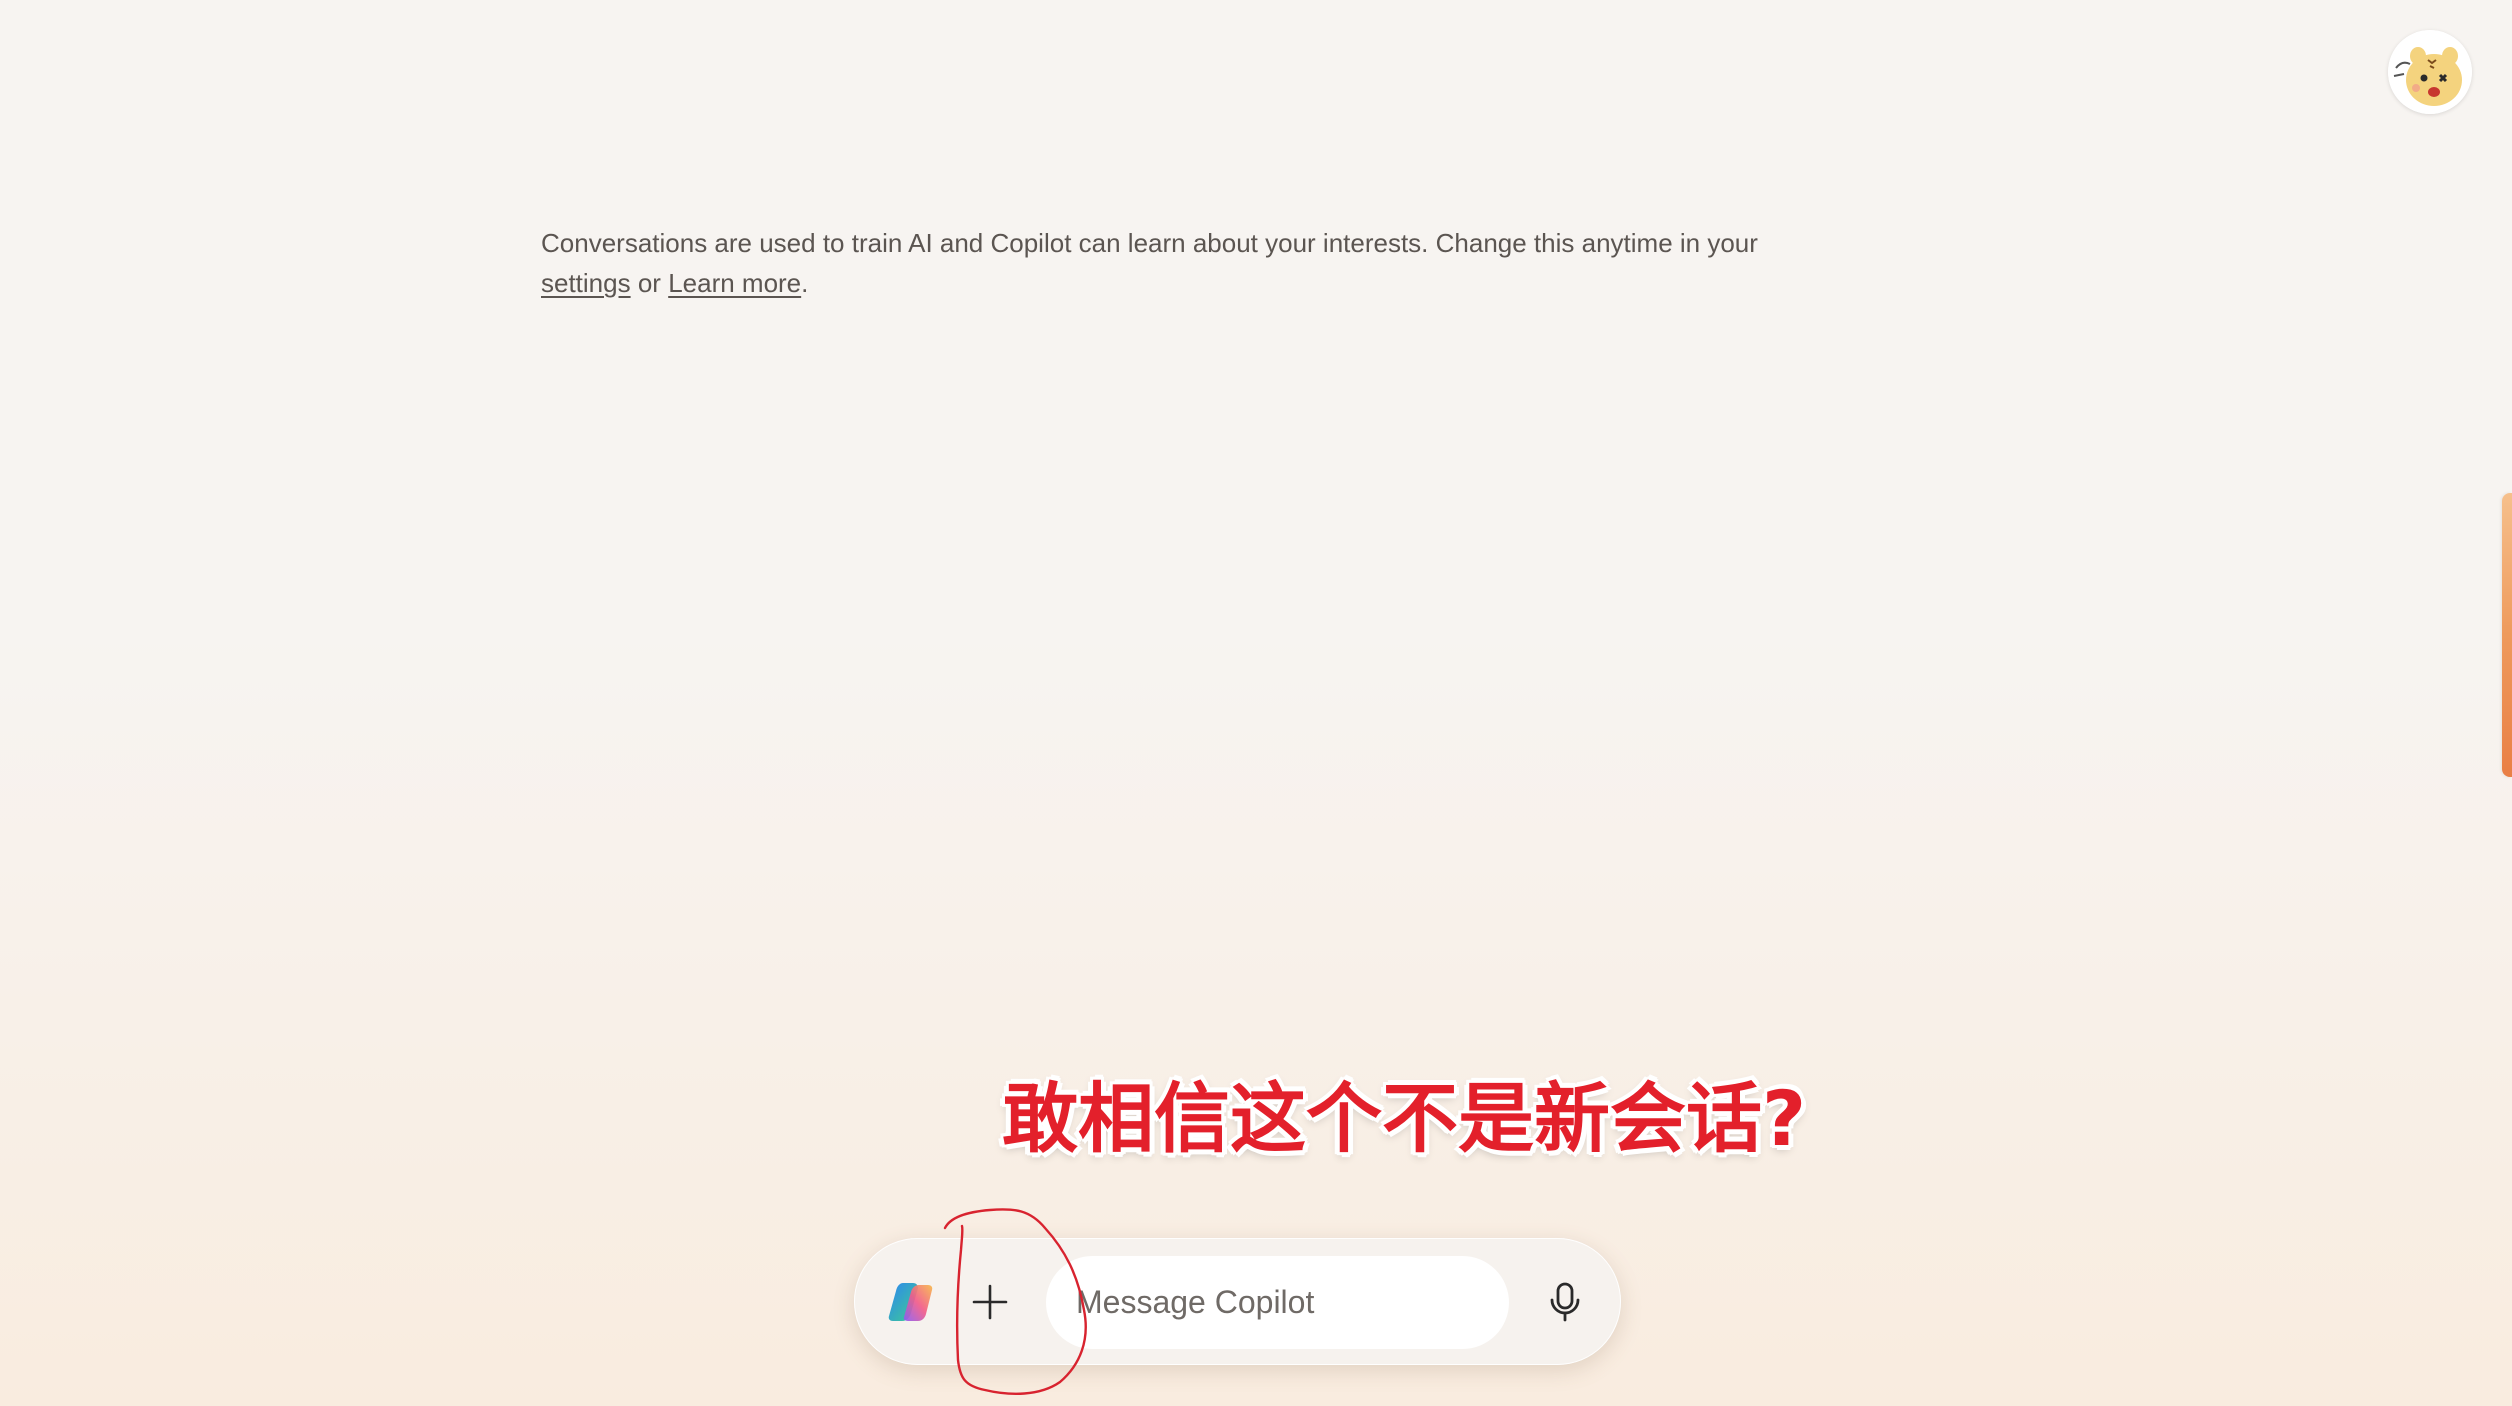  I want to click on side-panel-handle, so click(2507, 635).